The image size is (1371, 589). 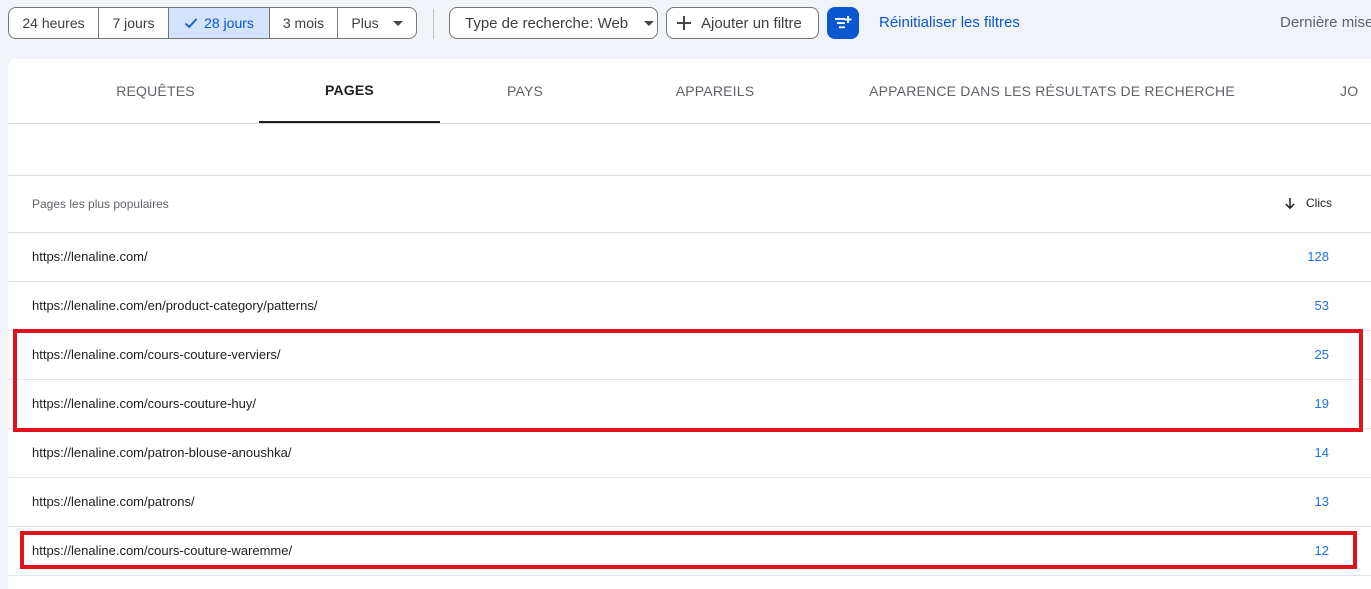 I want to click on table-row: https://lenaline.com/ 128, so click(x=689, y=257).